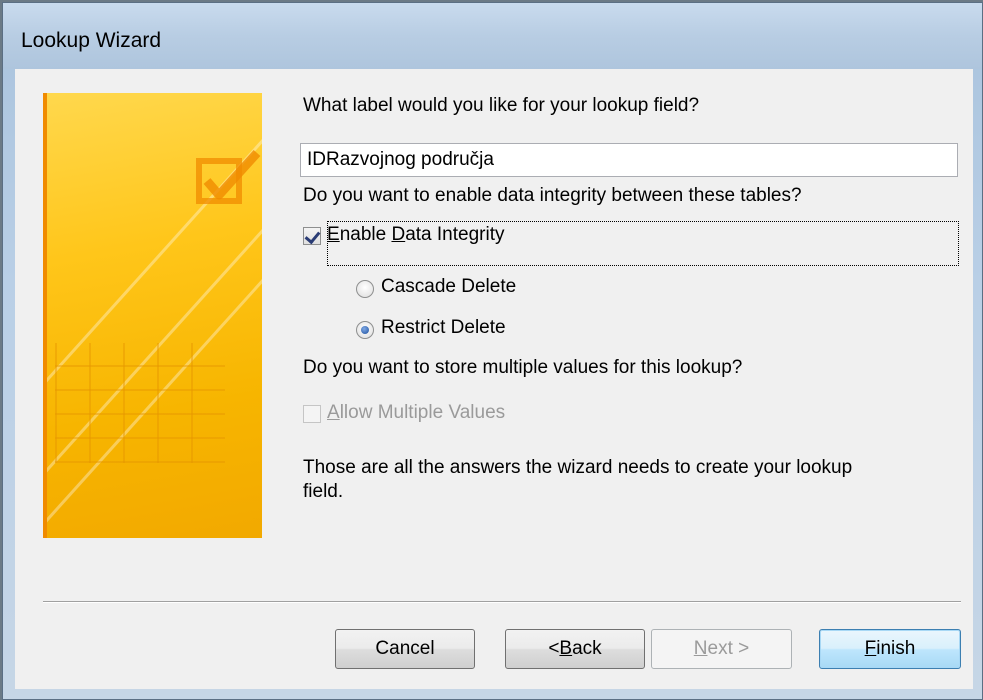 This screenshot has width=983, height=700. What do you see at coordinates (323, 491) in the screenshot?
I see `summary-text-line2: field.` at bounding box center [323, 491].